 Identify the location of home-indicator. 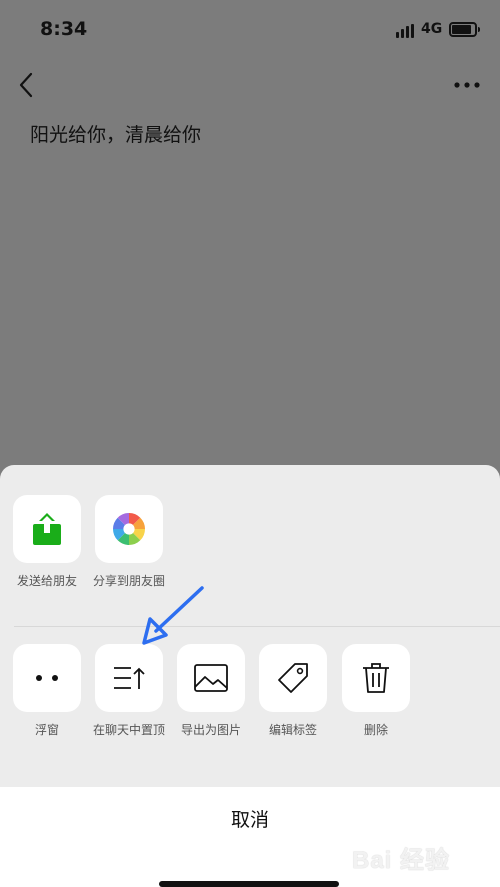
(249, 884).